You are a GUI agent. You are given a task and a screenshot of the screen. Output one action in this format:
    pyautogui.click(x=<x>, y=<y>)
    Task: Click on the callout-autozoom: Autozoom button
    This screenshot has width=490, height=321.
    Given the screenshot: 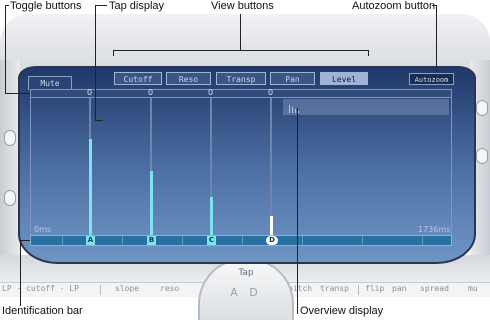 What is the action you would take?
    pyautogui.click(x=394, y=6)
    